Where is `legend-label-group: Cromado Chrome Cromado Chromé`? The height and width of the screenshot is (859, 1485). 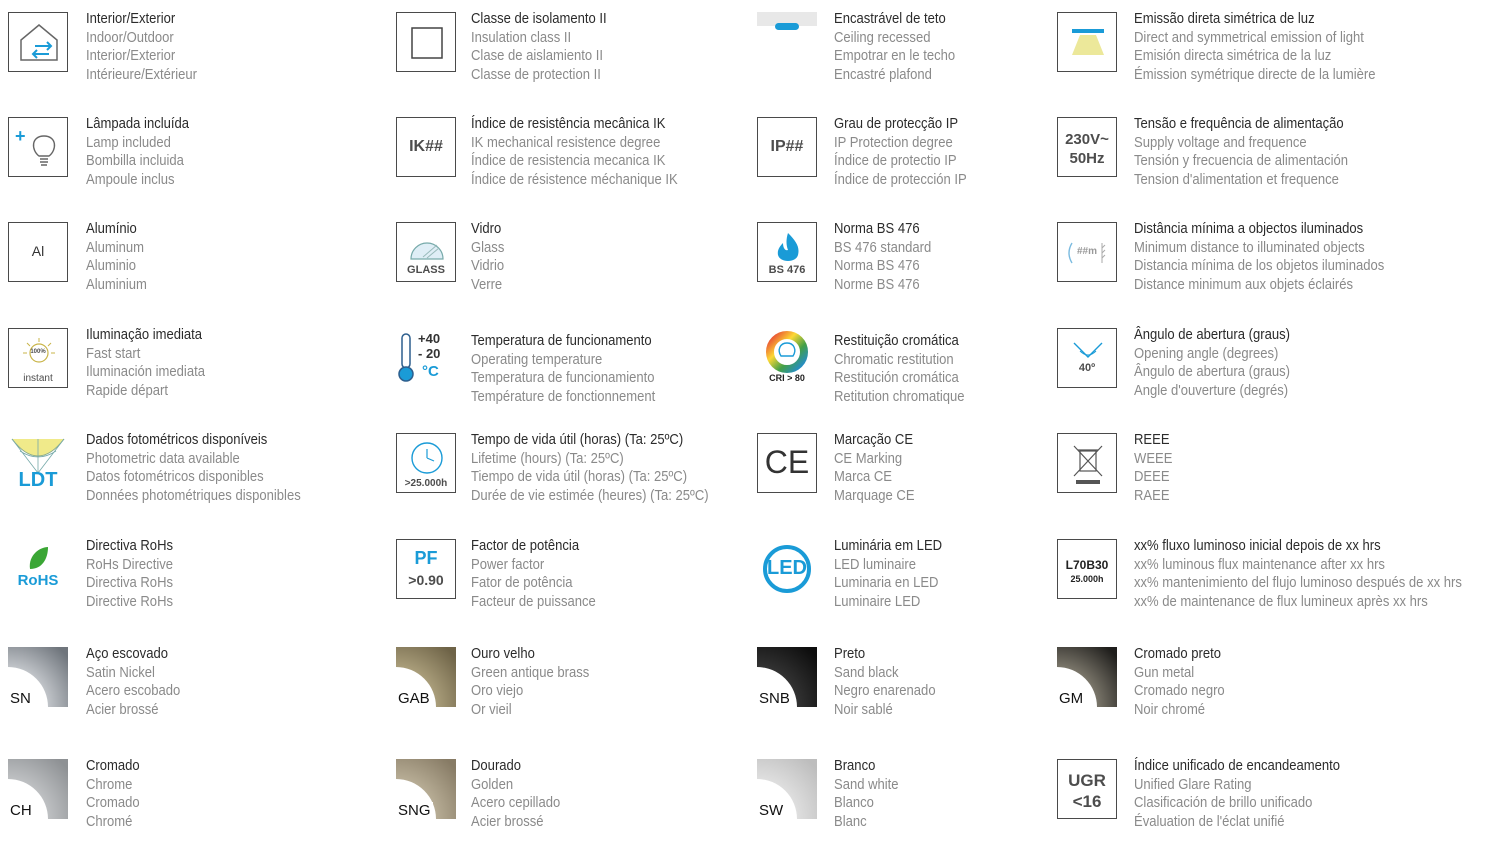 legend-label-group: Cromado Chrome Cromado Chromé is located at coordinates (113, 794).